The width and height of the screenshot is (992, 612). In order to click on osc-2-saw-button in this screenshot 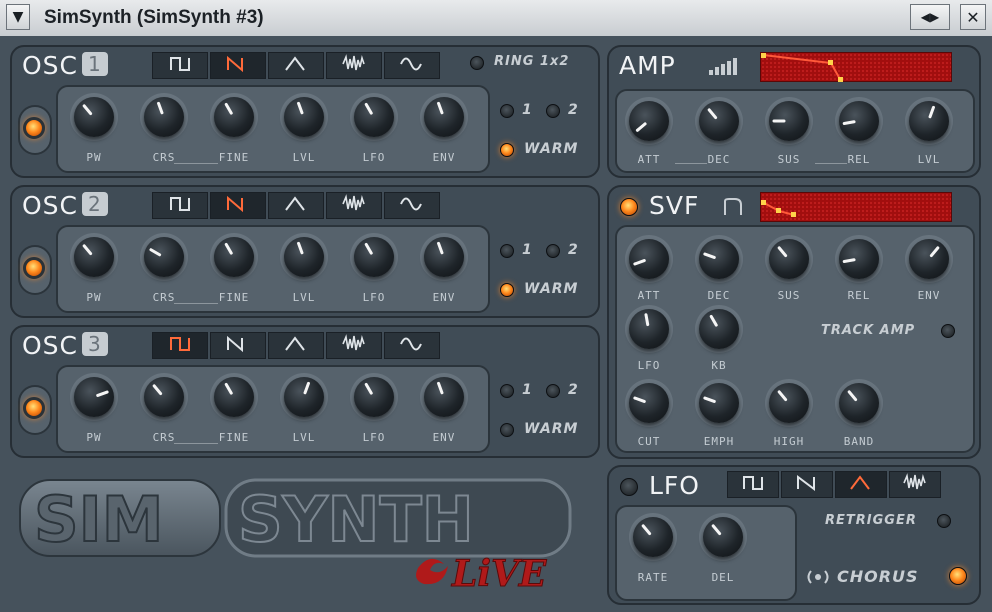, I will do `click(238, 205)`.